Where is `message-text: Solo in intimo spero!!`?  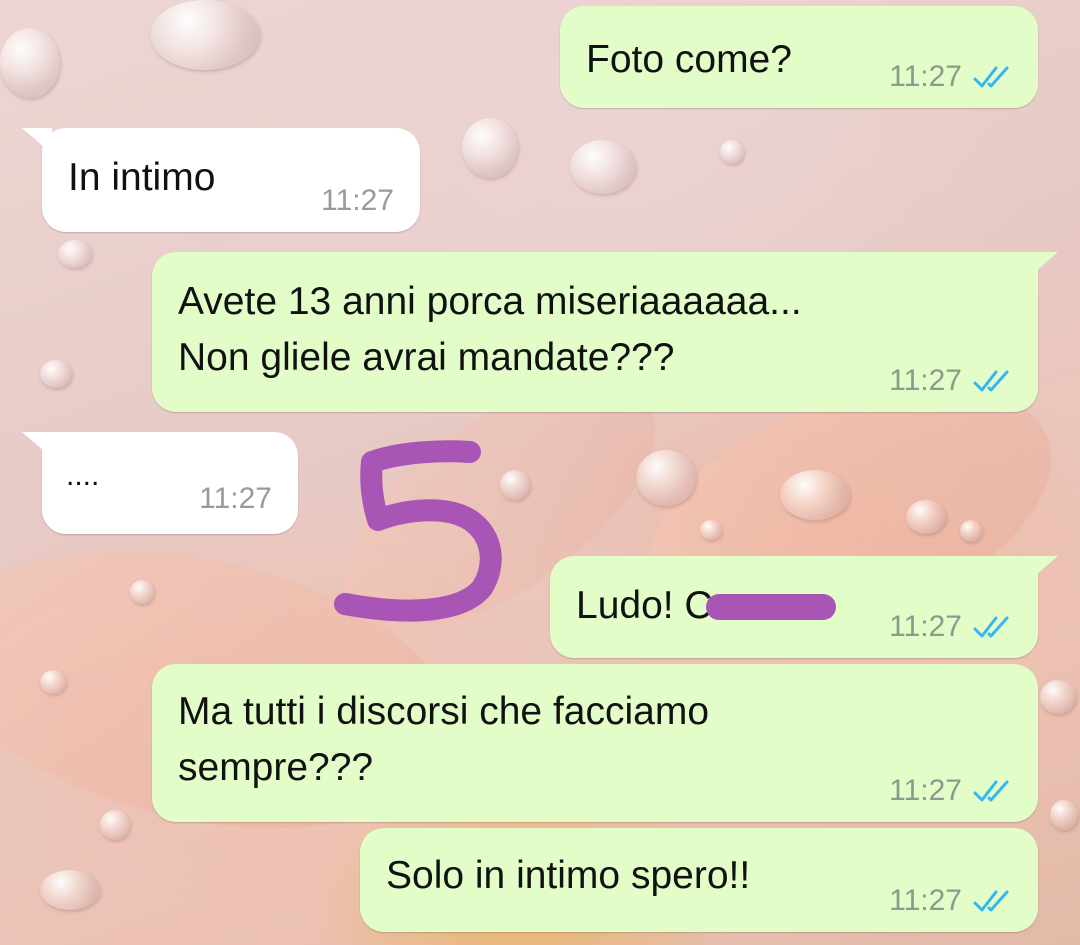 message-text: Solo in intimo spero!! is located at coordinates (568, 875).